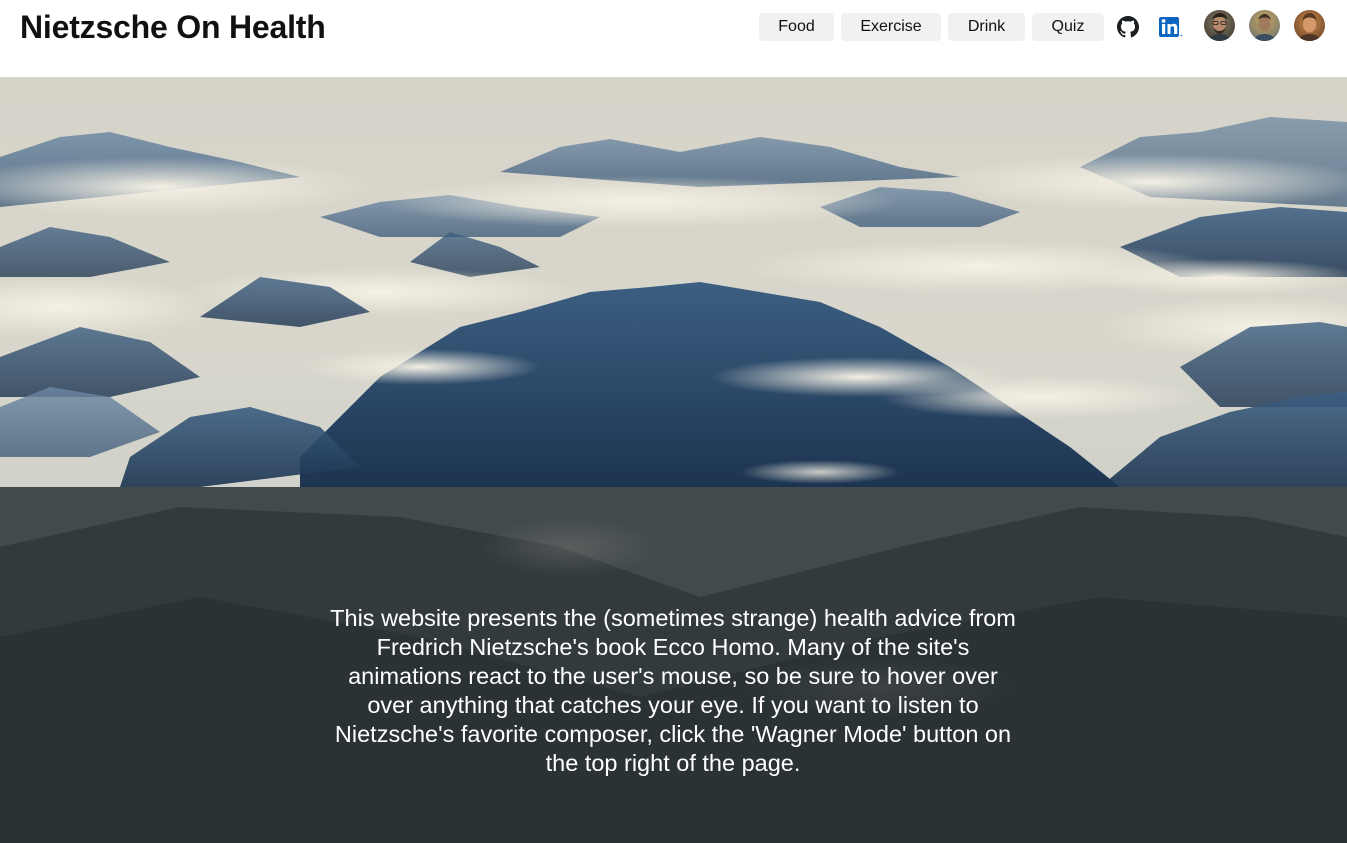  Describe the element at coordinates (1068, 27) in the screenshot. I see `nav-quiz-button: Quiz` at that location.